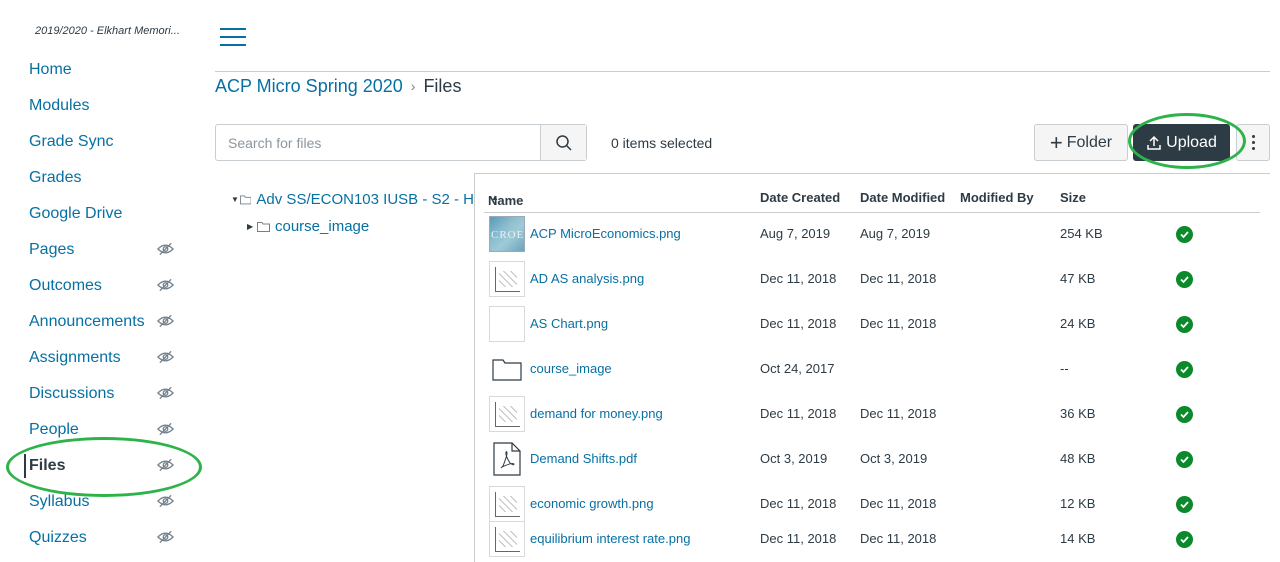 The image size is (1280, 562). I want to click on search-box, so click(401, 142).